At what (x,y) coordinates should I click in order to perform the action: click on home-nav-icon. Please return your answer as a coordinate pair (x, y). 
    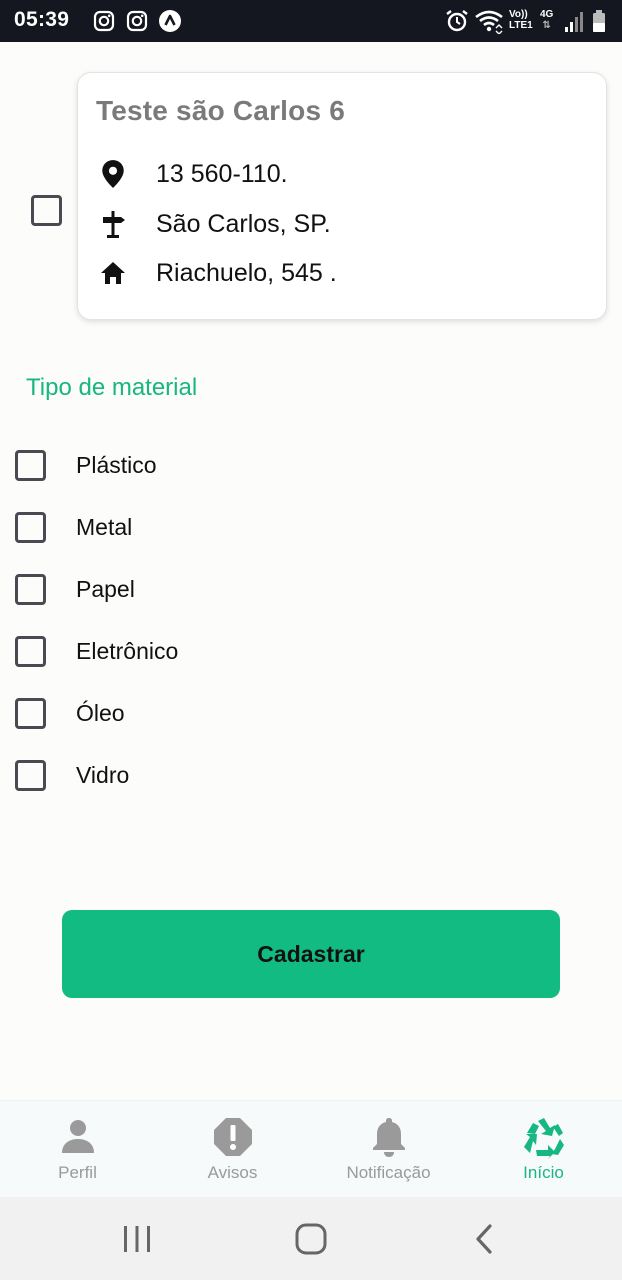
    Looking at the image, I should click on (311, 1239).